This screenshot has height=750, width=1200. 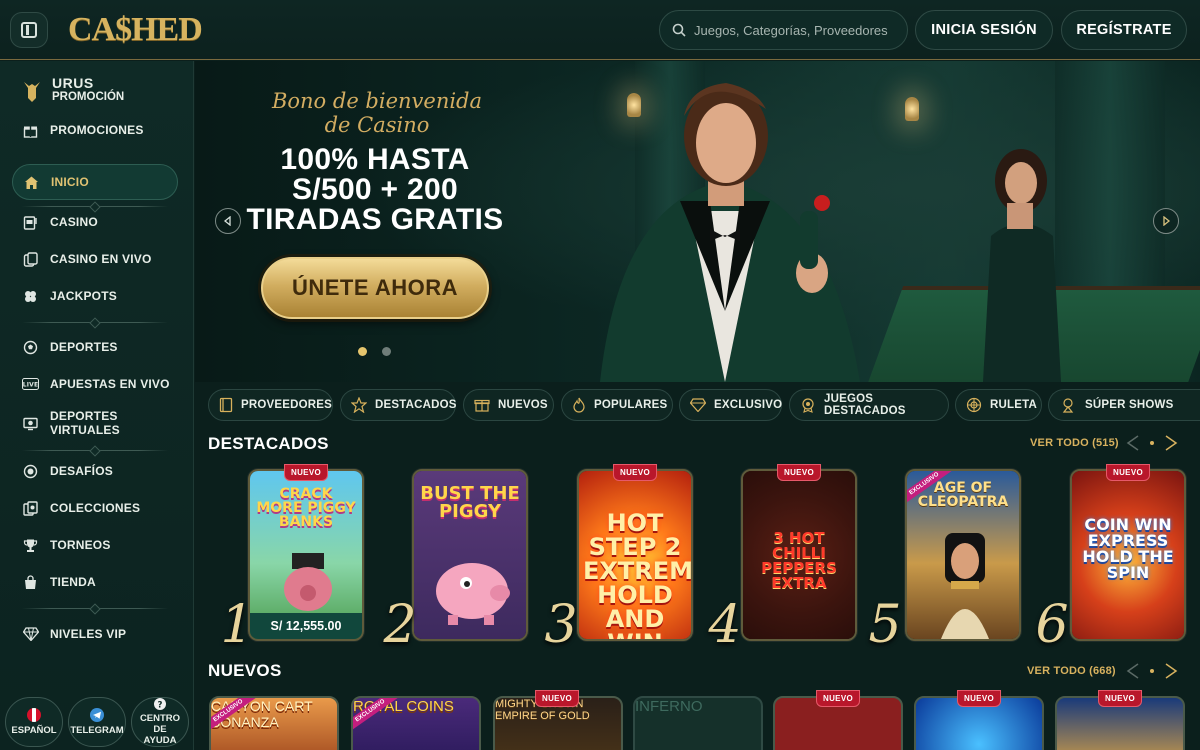 I want to click on category-ruleta: RULETA, so click(x=998, y=405).